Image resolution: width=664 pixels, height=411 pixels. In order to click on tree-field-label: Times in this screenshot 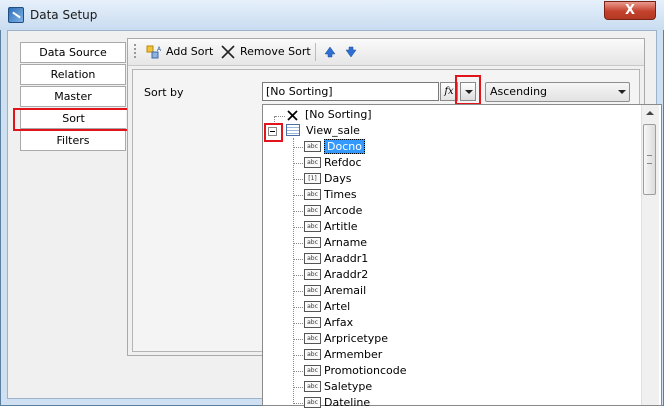, I will do `click(340, 194)`.